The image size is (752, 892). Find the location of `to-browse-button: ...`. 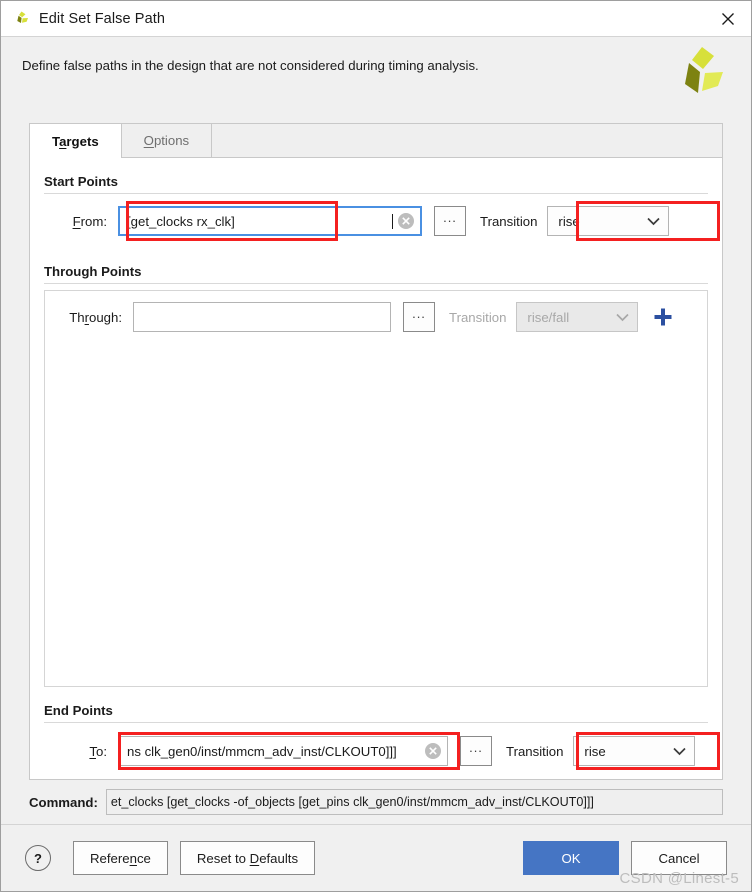

to-browse-button: ... is located at coordinates (476, 751).